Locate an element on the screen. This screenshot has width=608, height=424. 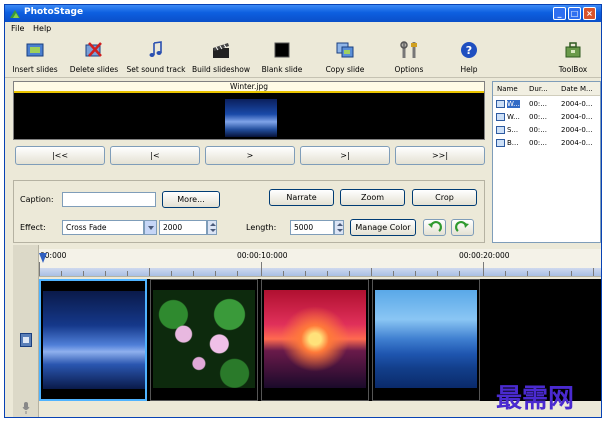
options-button: Options is located at coordinates (409, 57).